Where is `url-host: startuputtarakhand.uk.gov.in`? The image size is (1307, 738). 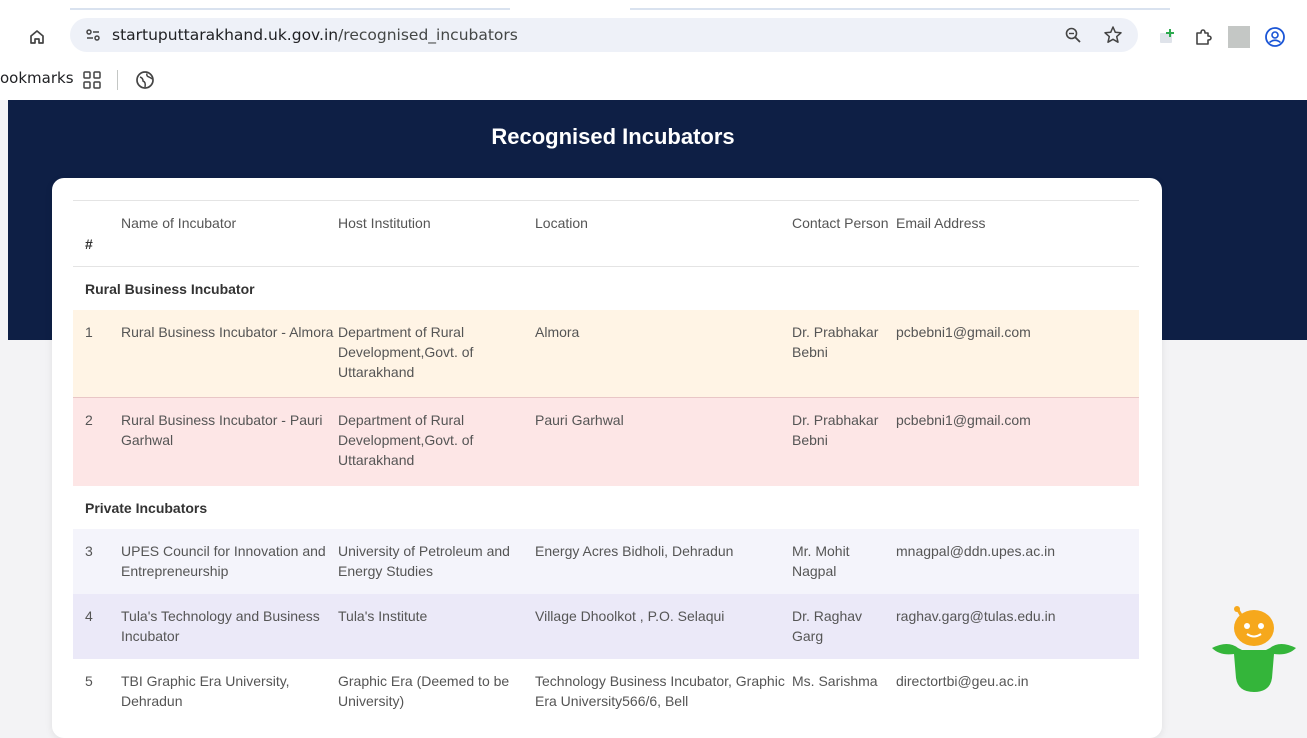 url-host: startuputtarakhand.uk.gov.in is located at coordinates (225, 35).